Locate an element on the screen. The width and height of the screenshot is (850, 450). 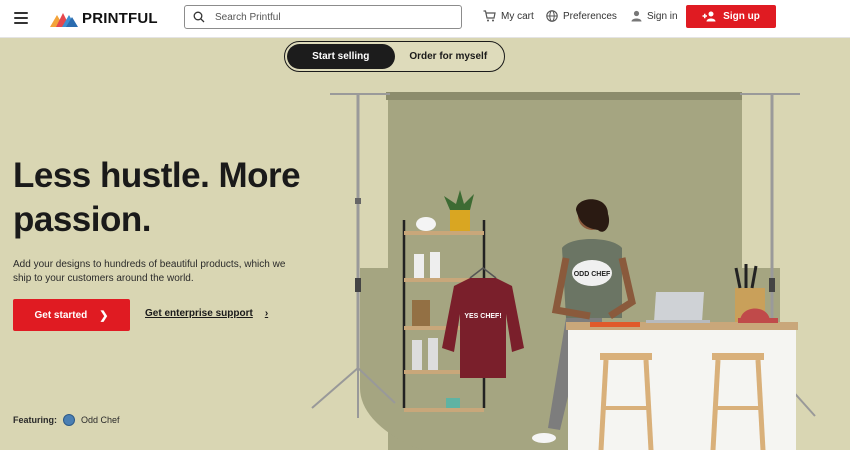
get-started-button: Get started ❯ is located at coordinates (71, 315).